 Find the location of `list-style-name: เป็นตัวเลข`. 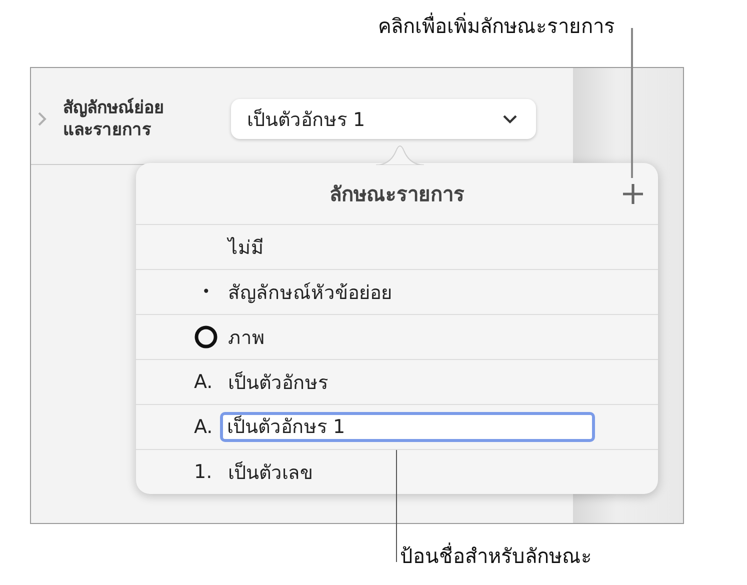

list-style-name: เป็นตัวเลข is located at coordinates (270, 473).